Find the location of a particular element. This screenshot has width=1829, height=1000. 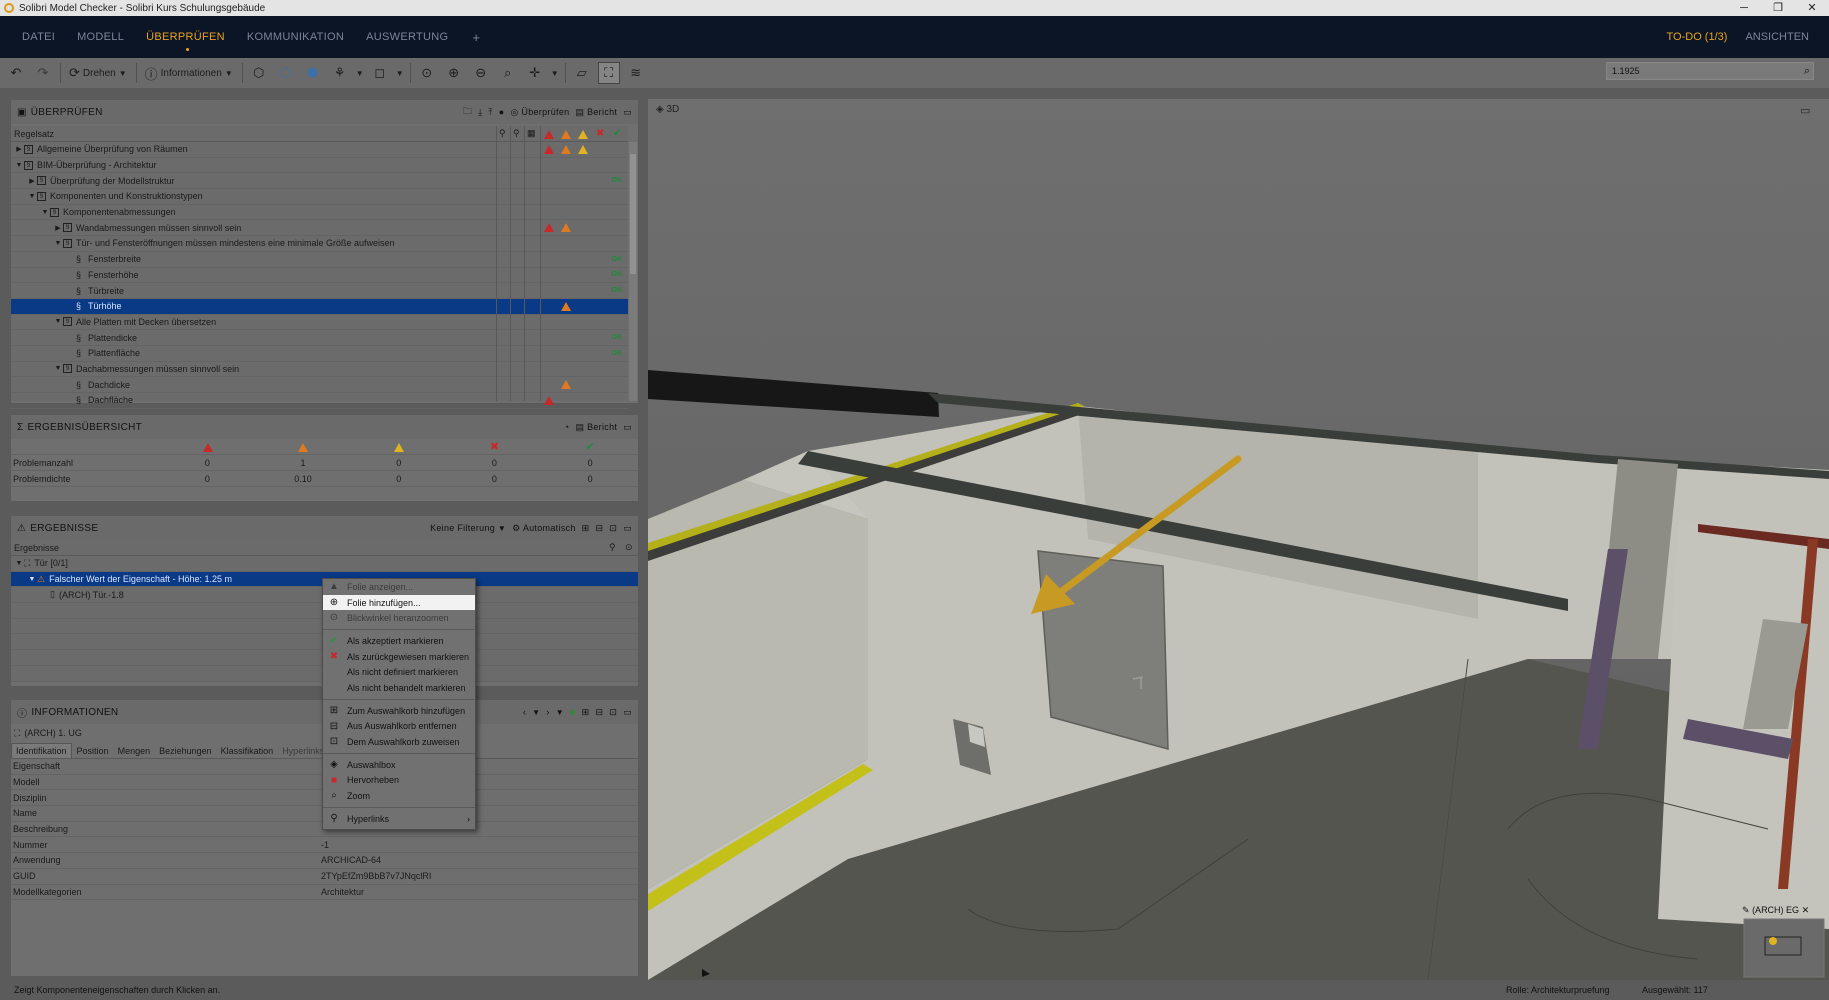

undo-icon: ↶ is located at coordinates (16, 73).